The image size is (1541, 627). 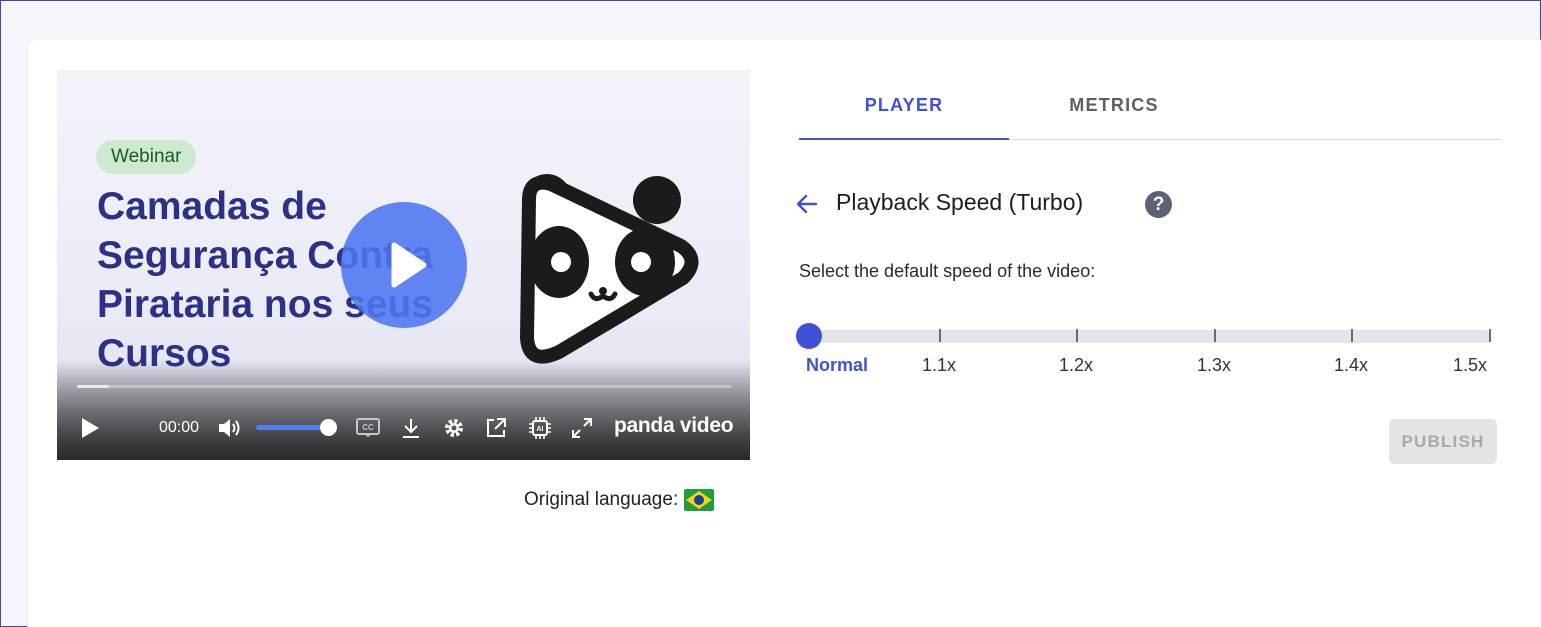 I want to click on open-external-icon, so click(x=496, y=427).